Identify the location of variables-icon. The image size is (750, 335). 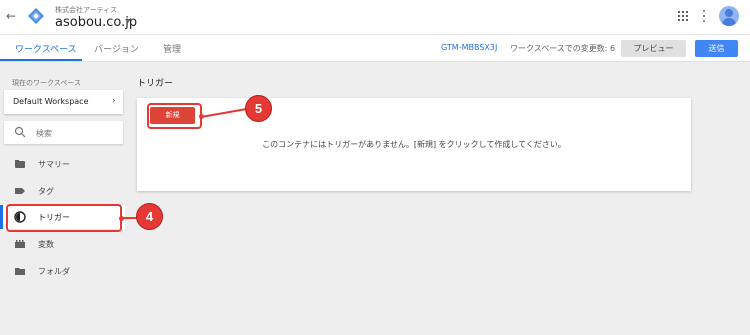
(20, 244).